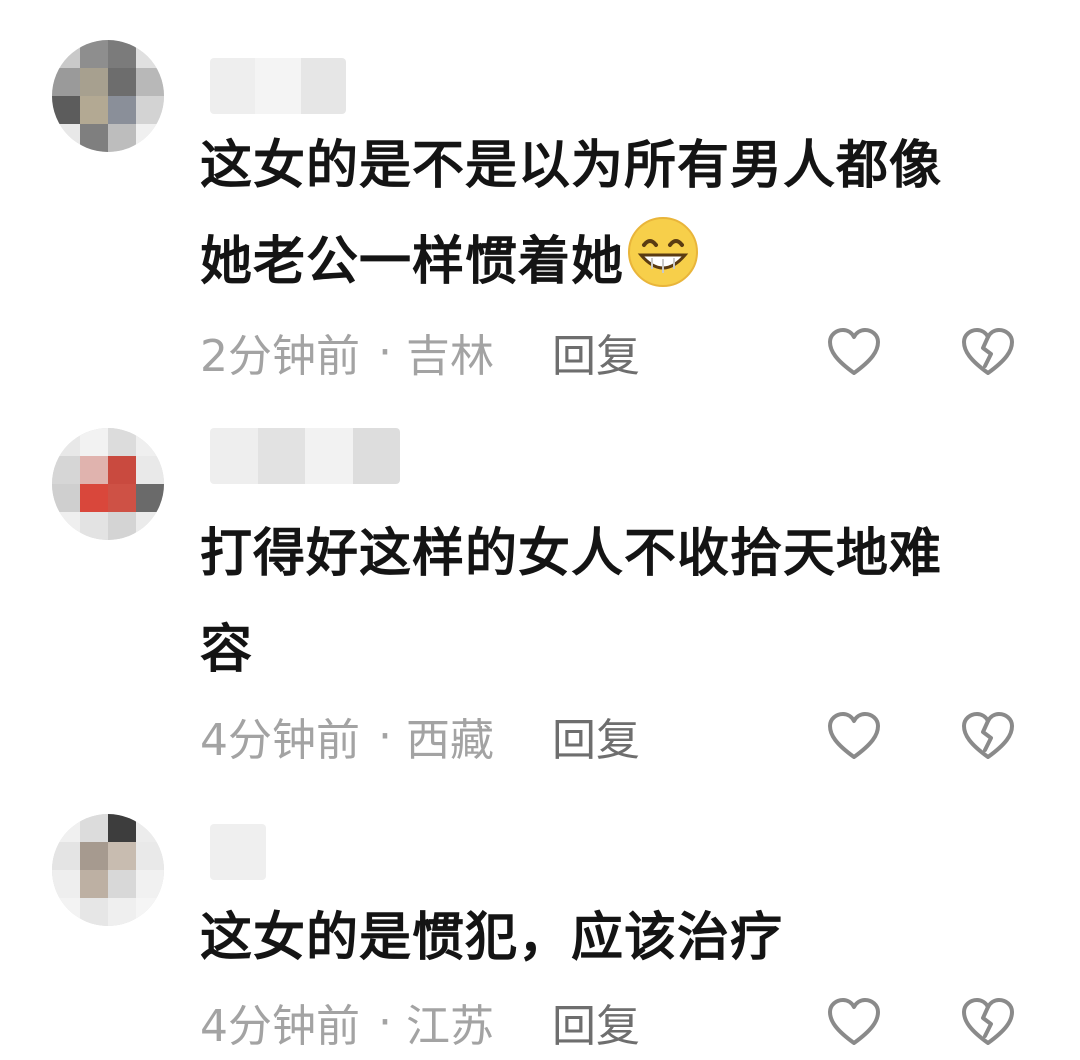 Image resolution: width=1080 pixels, height=1060 pixels. I want to click on comment-text: 这女的是不是以为所有男人都像 她老公一样惯着她, so click(620, 214).